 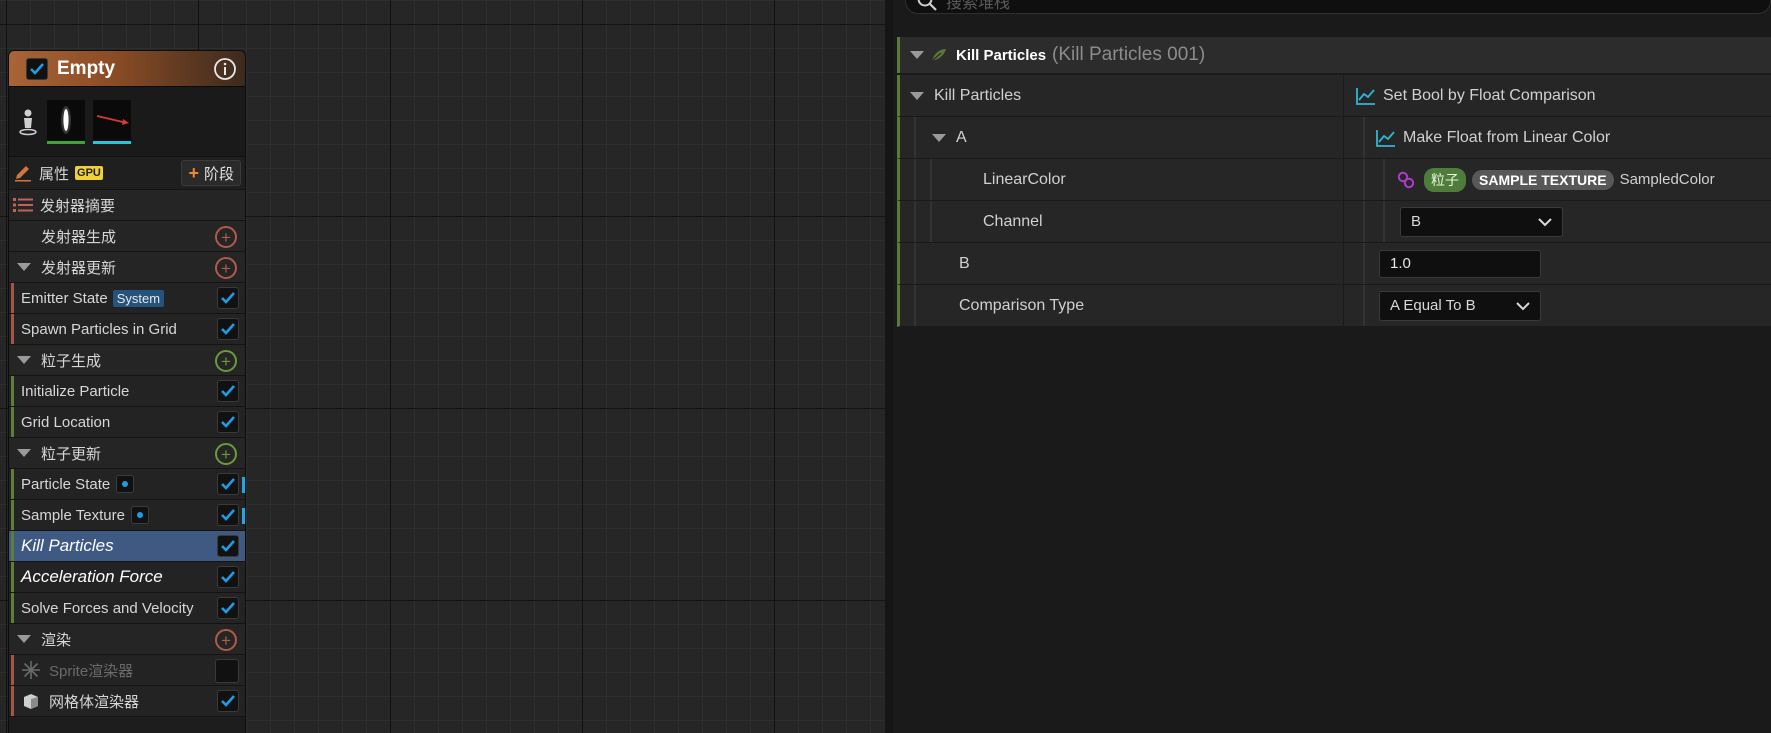 I want to click on property-label: LinearColor, so click(x=1024, y=179).